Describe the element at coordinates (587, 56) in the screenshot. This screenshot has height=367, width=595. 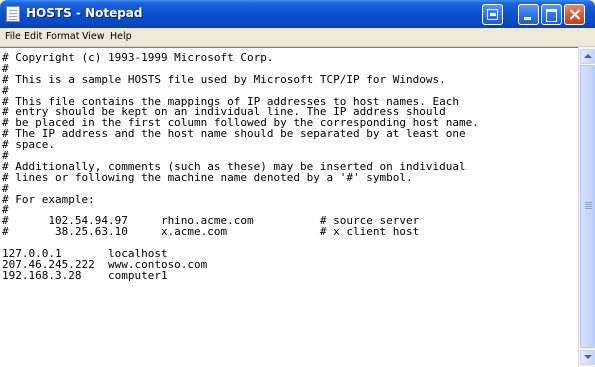
I see `scroll-up-arrow-icon` at that location.